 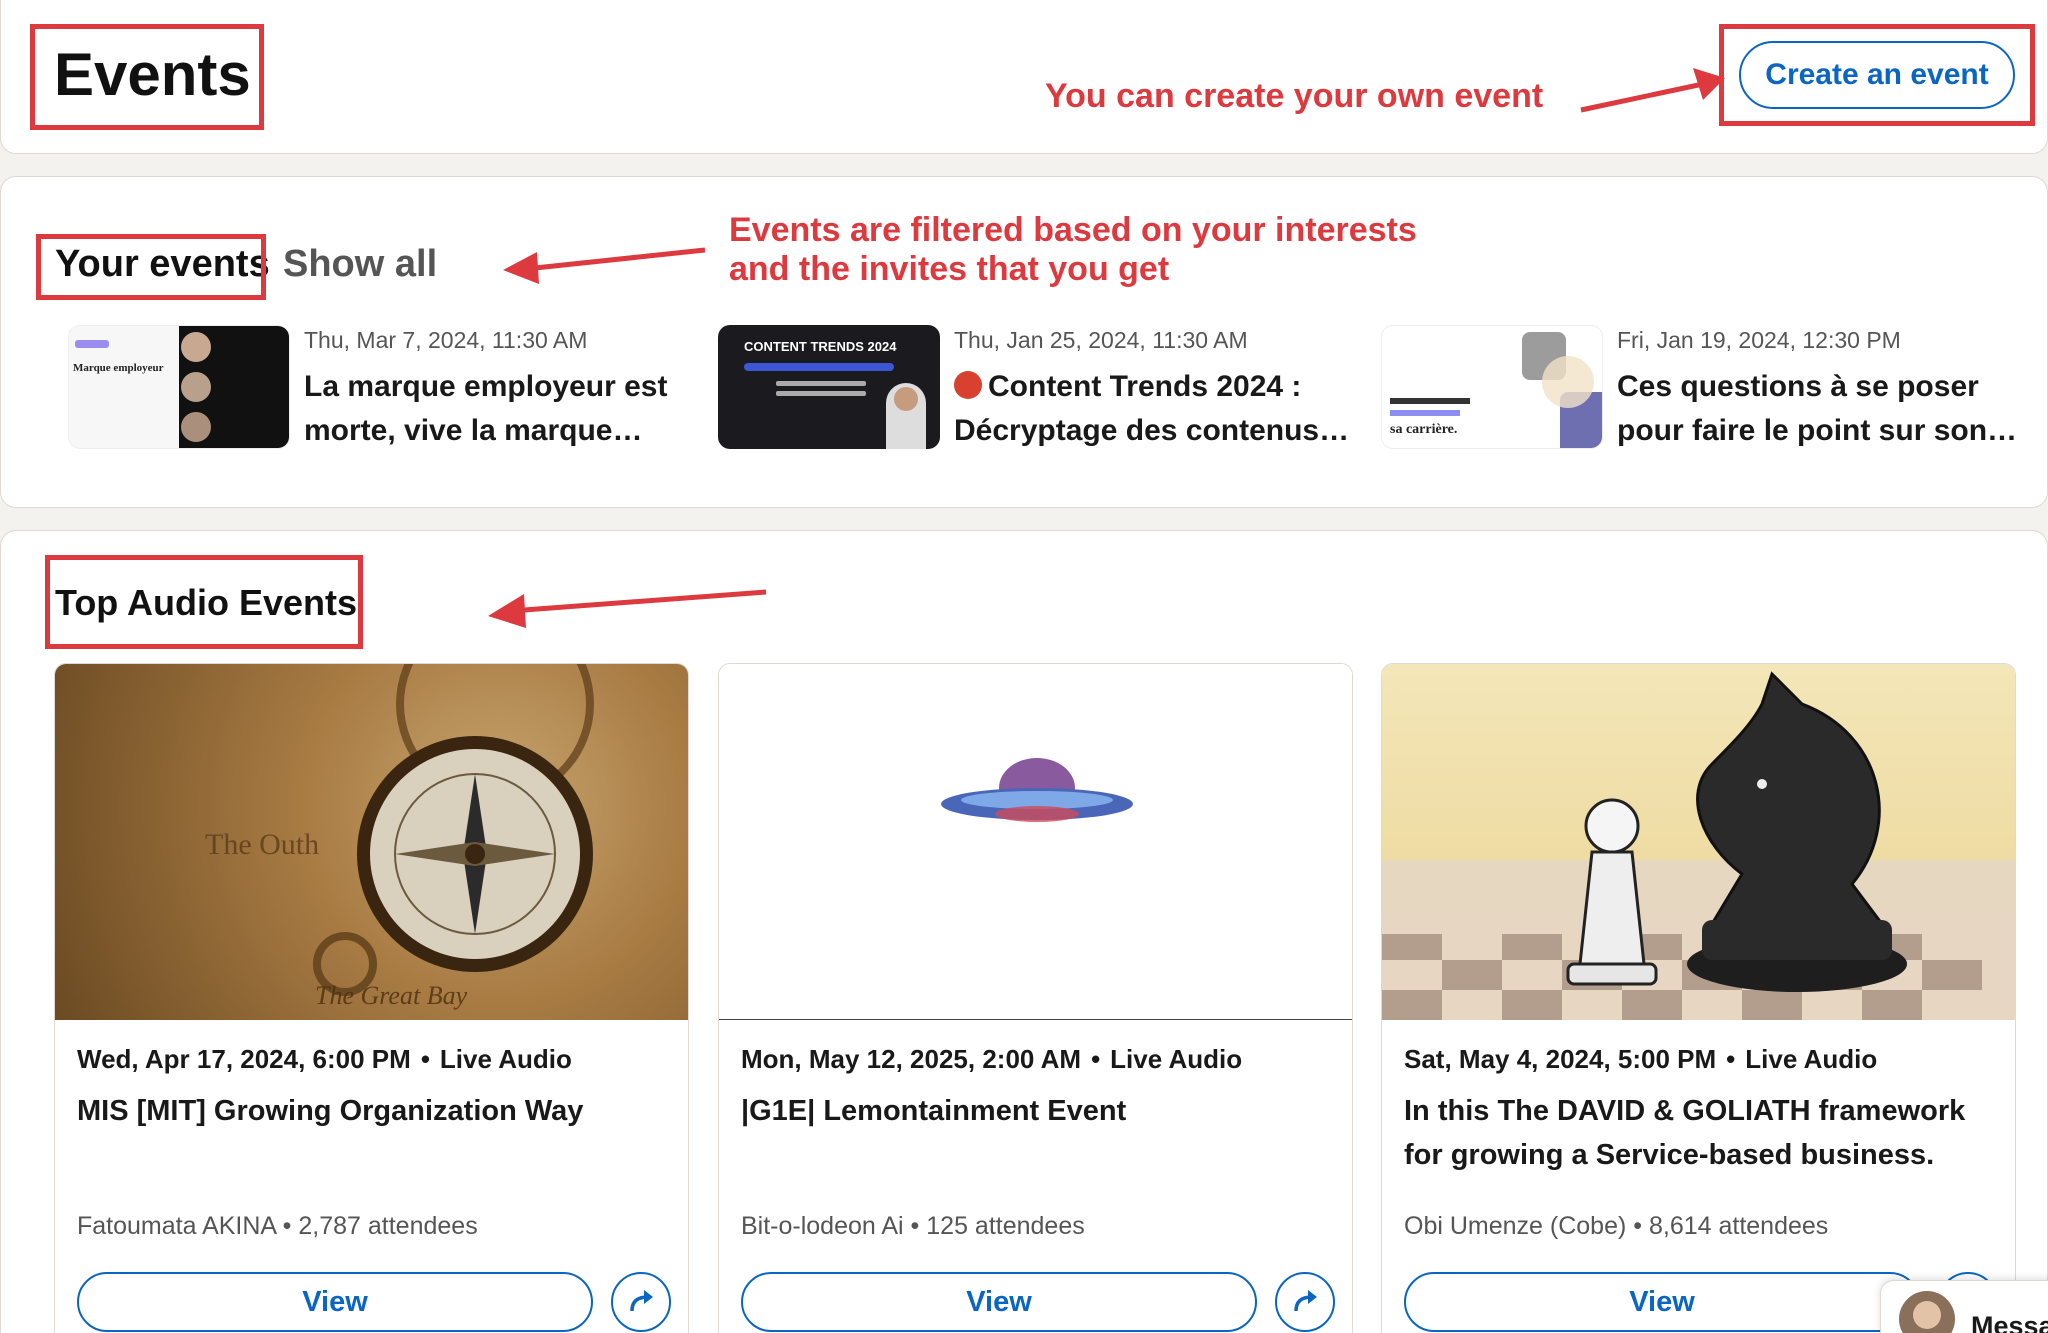 What do you see at coordinates (627, 608) in the screenshot?
I see `annotation-arrow-top-audio` at bounding box center [627, 608].